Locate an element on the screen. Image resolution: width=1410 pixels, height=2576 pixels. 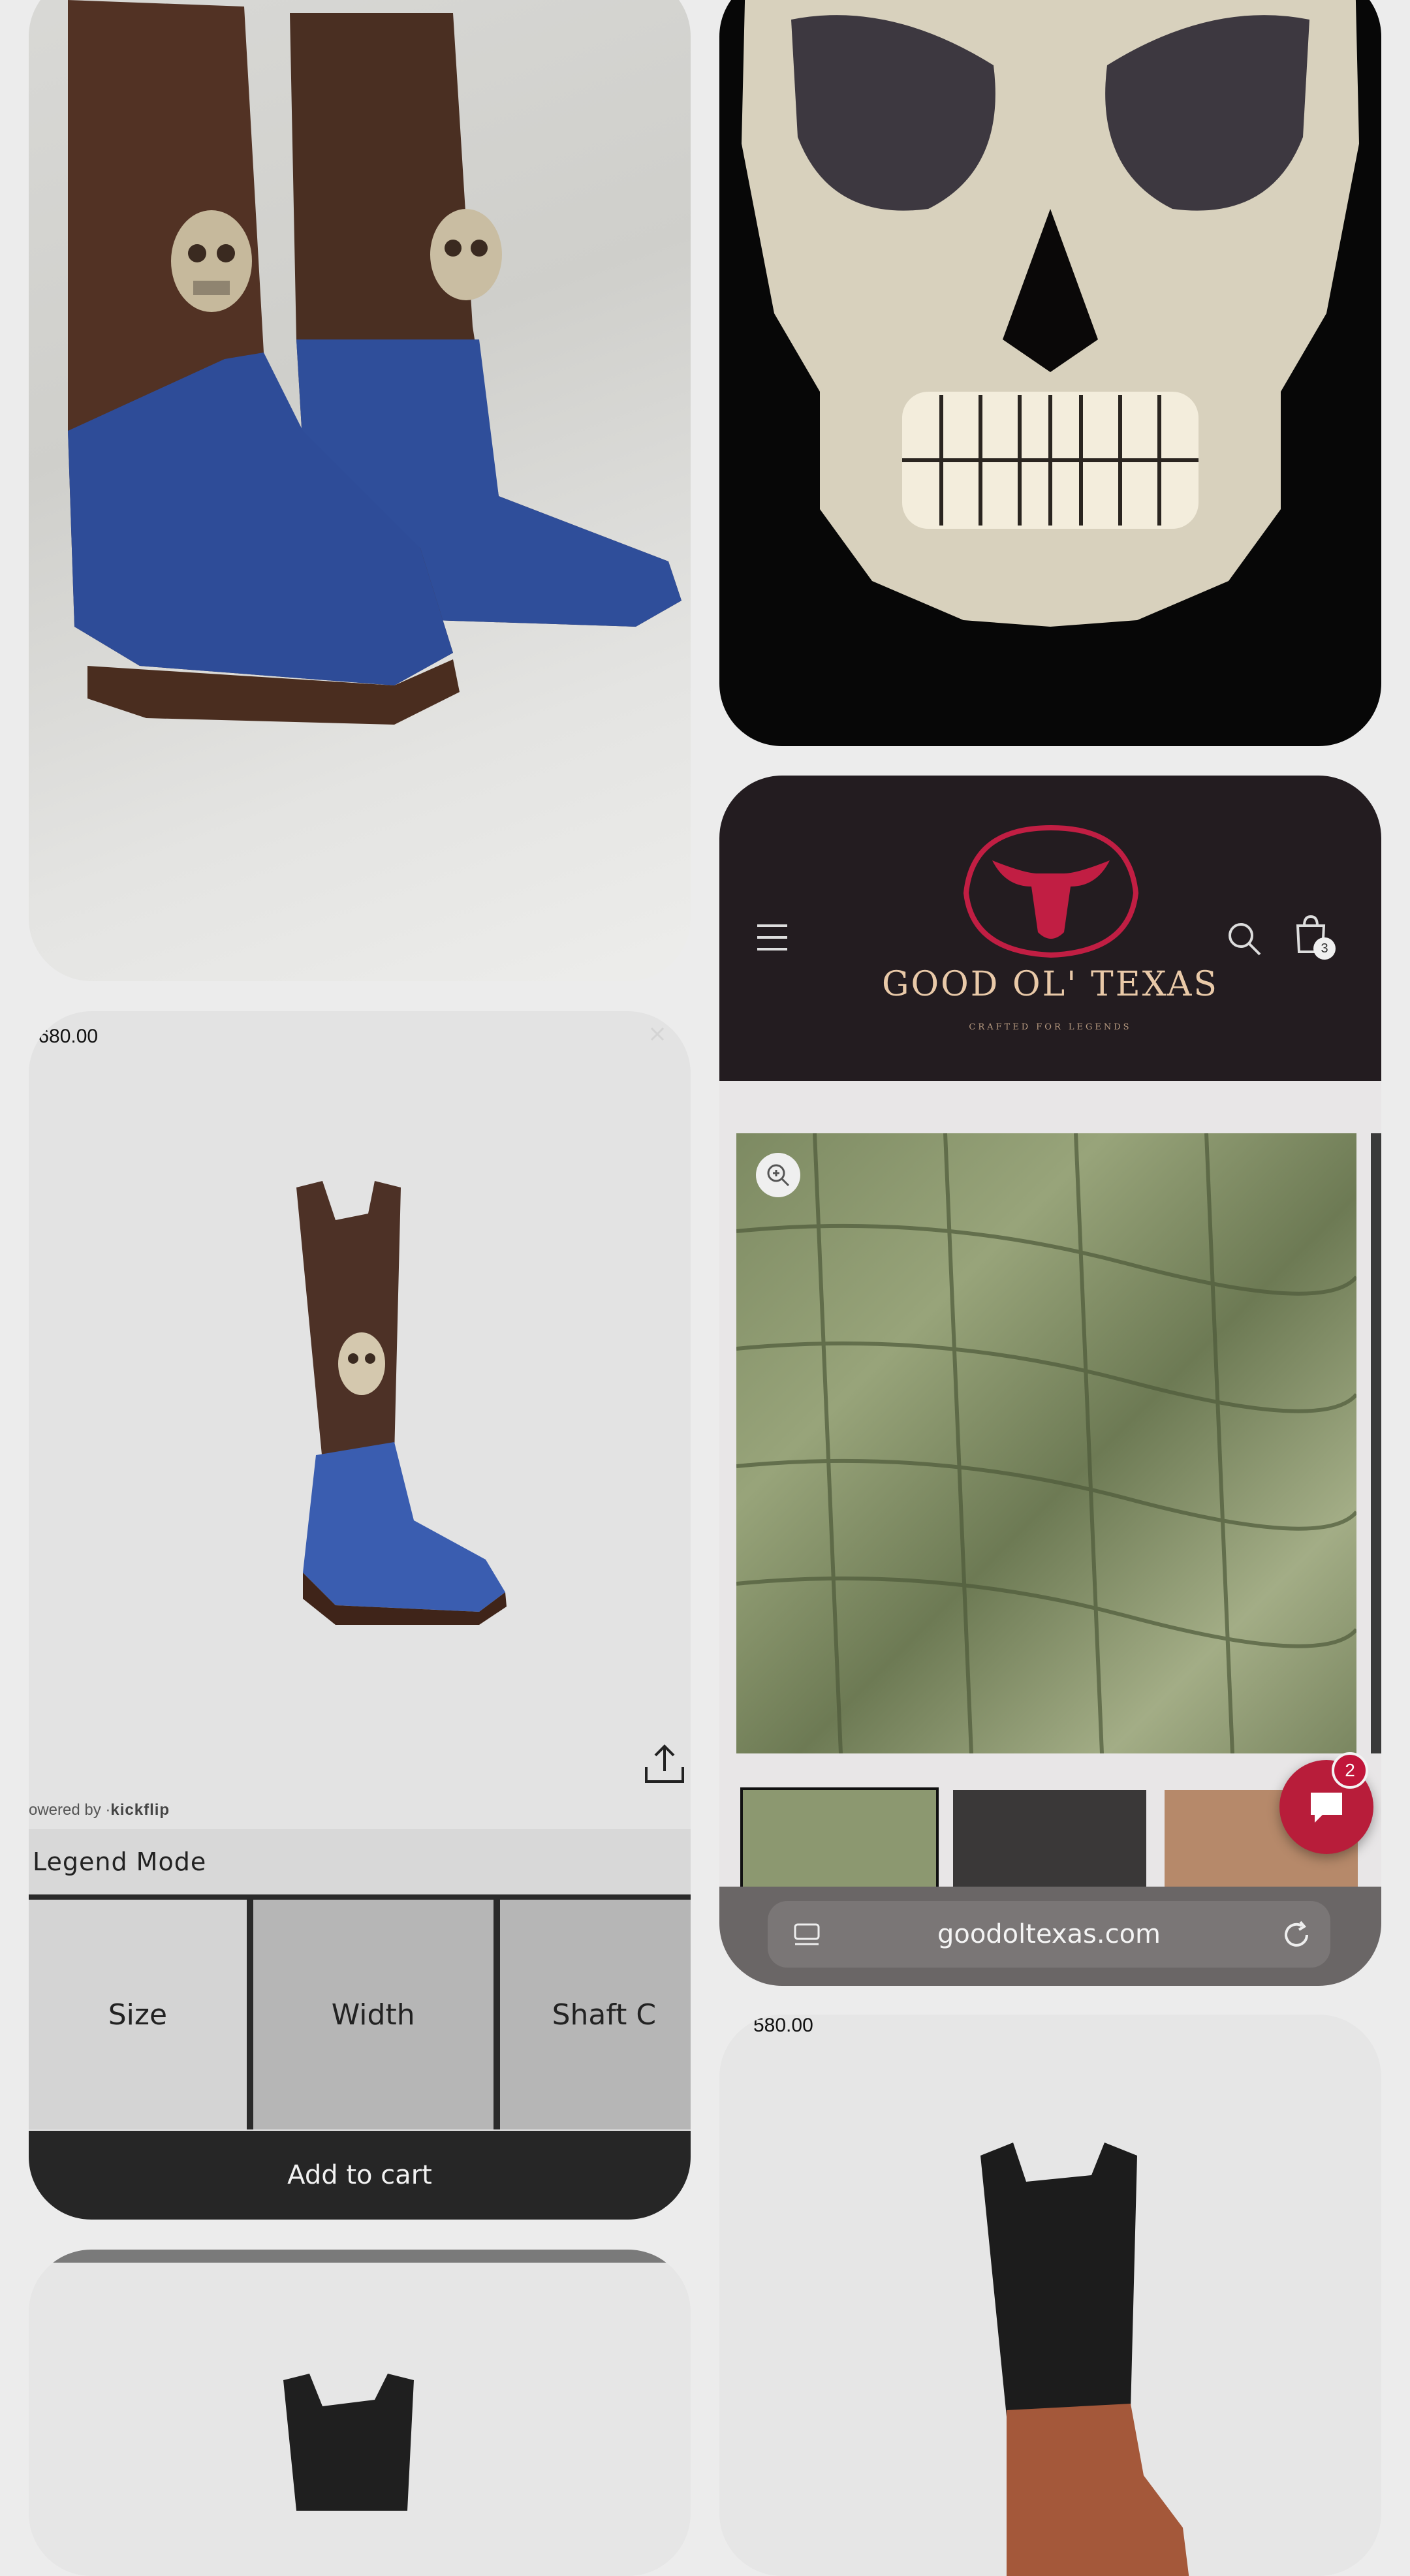
hamburger-menu-icon is located at coordinates (772, 937).